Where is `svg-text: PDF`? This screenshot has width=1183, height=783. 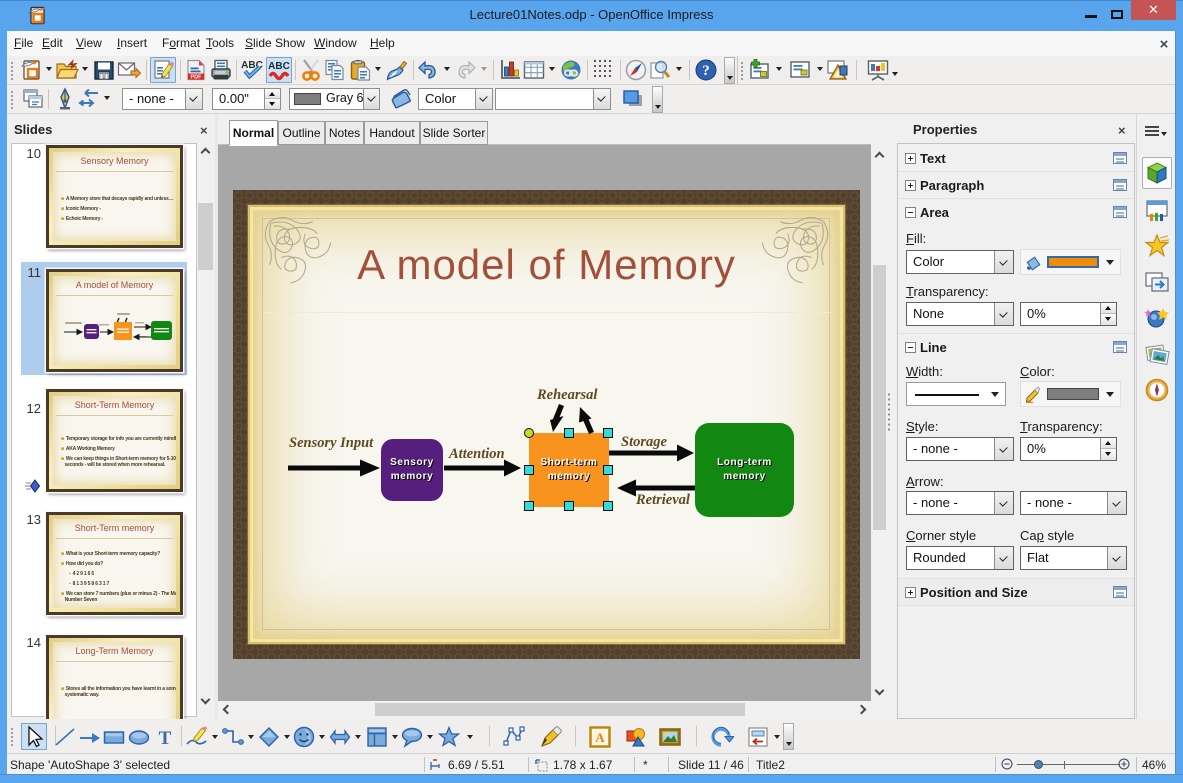 svg-text: PDF is located at coordinates (197, 77).